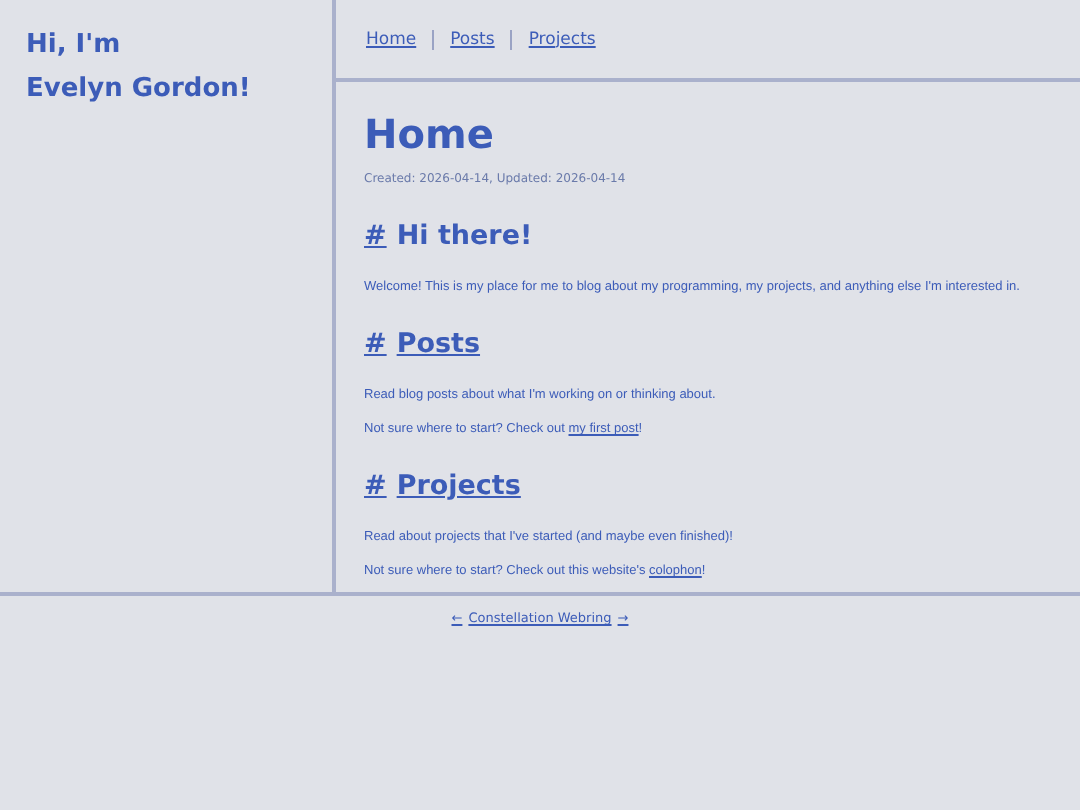 Image resolution: width=1080 pixels, height=810 pixels. Describe the element at coordinates (472, 39) in the screenshot. I see `nav-link: Posts` at that location.